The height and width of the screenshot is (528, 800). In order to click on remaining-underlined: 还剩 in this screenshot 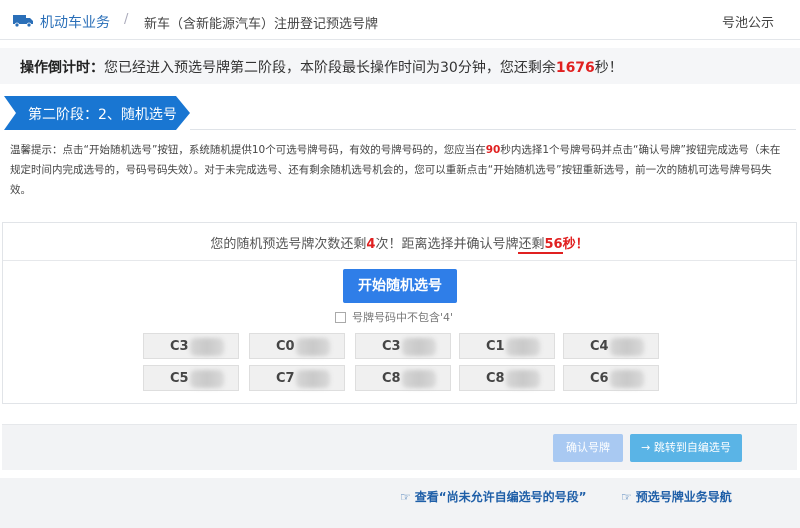, I will do `click(531, 244)`.